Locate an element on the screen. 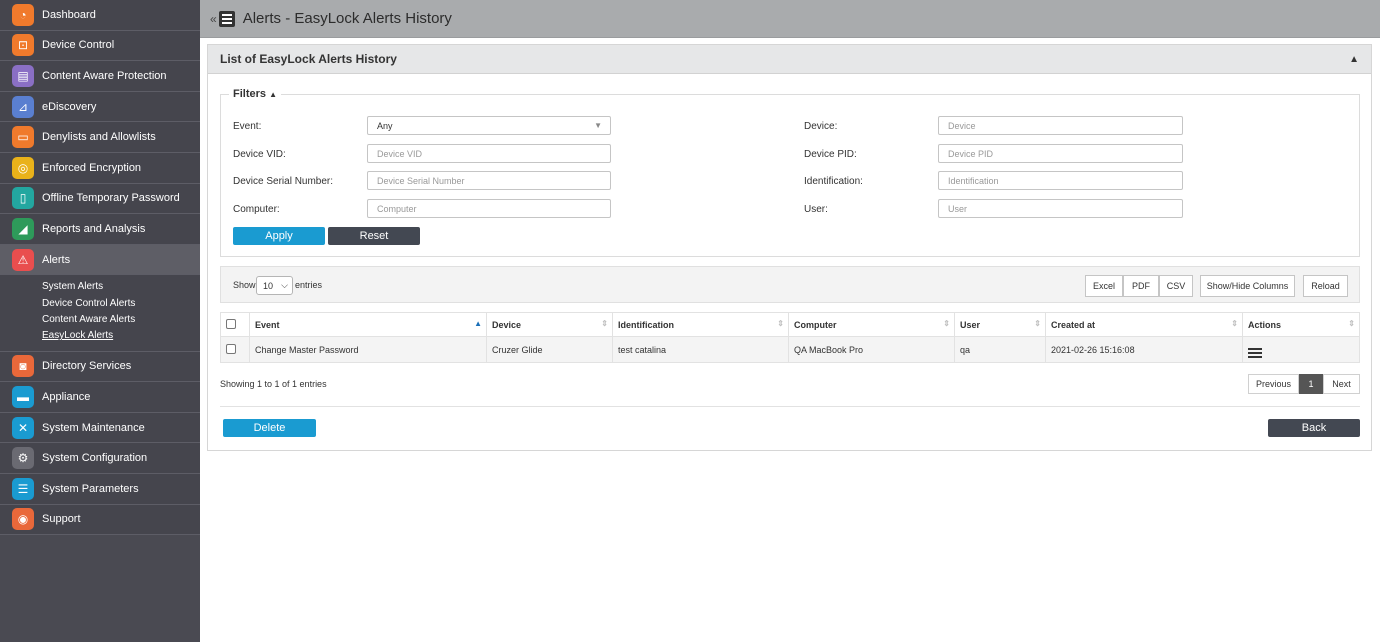 The width and height of the screenshot is (1380, 642). previous-page-button: Previous is located at coordinates (1273, 384).